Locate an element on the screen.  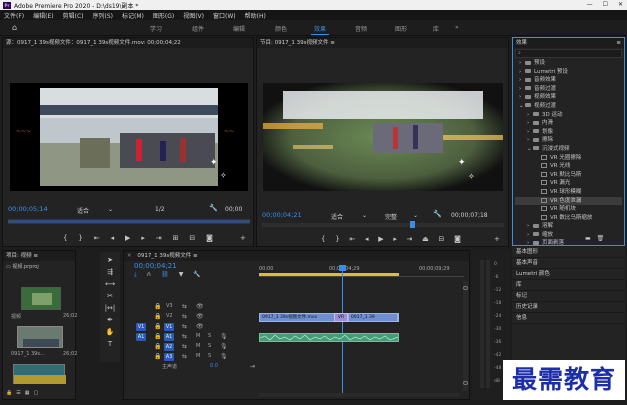
type-tool-icon: T is located at coordinates (110, 344).